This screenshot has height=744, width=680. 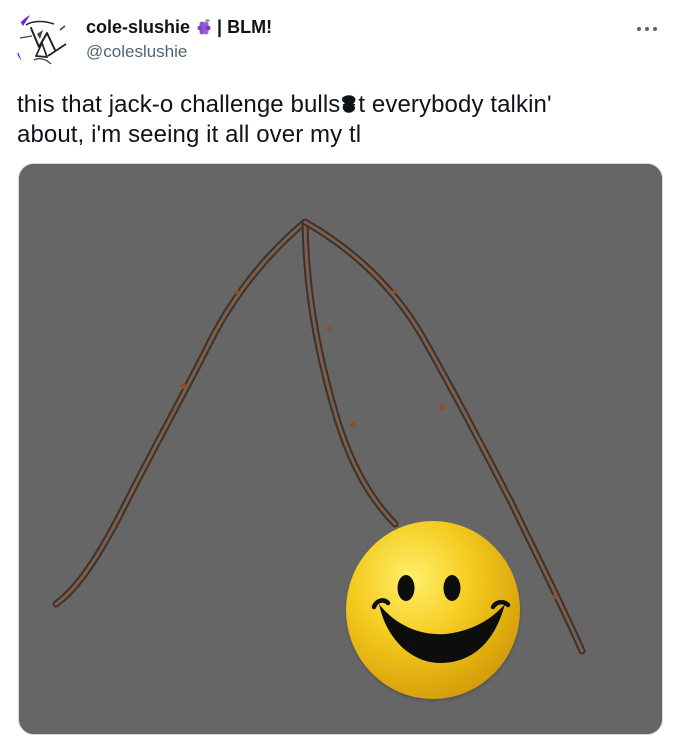 What do you see at coordinates (138, 27) in the screenshot?
I see `display-name: cole-slushie` at bounding box center [138, 27].